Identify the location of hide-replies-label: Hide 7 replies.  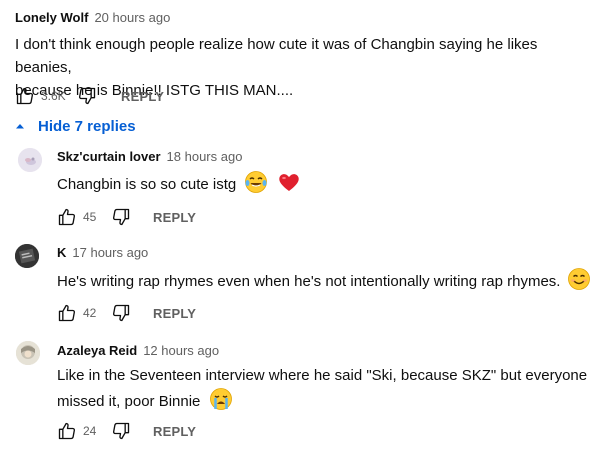
(87, 126).